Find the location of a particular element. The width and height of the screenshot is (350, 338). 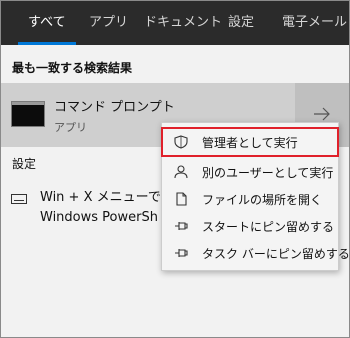

menu-item-run-as-admin: 管理者として実行 is located at coordinates (250, 142).